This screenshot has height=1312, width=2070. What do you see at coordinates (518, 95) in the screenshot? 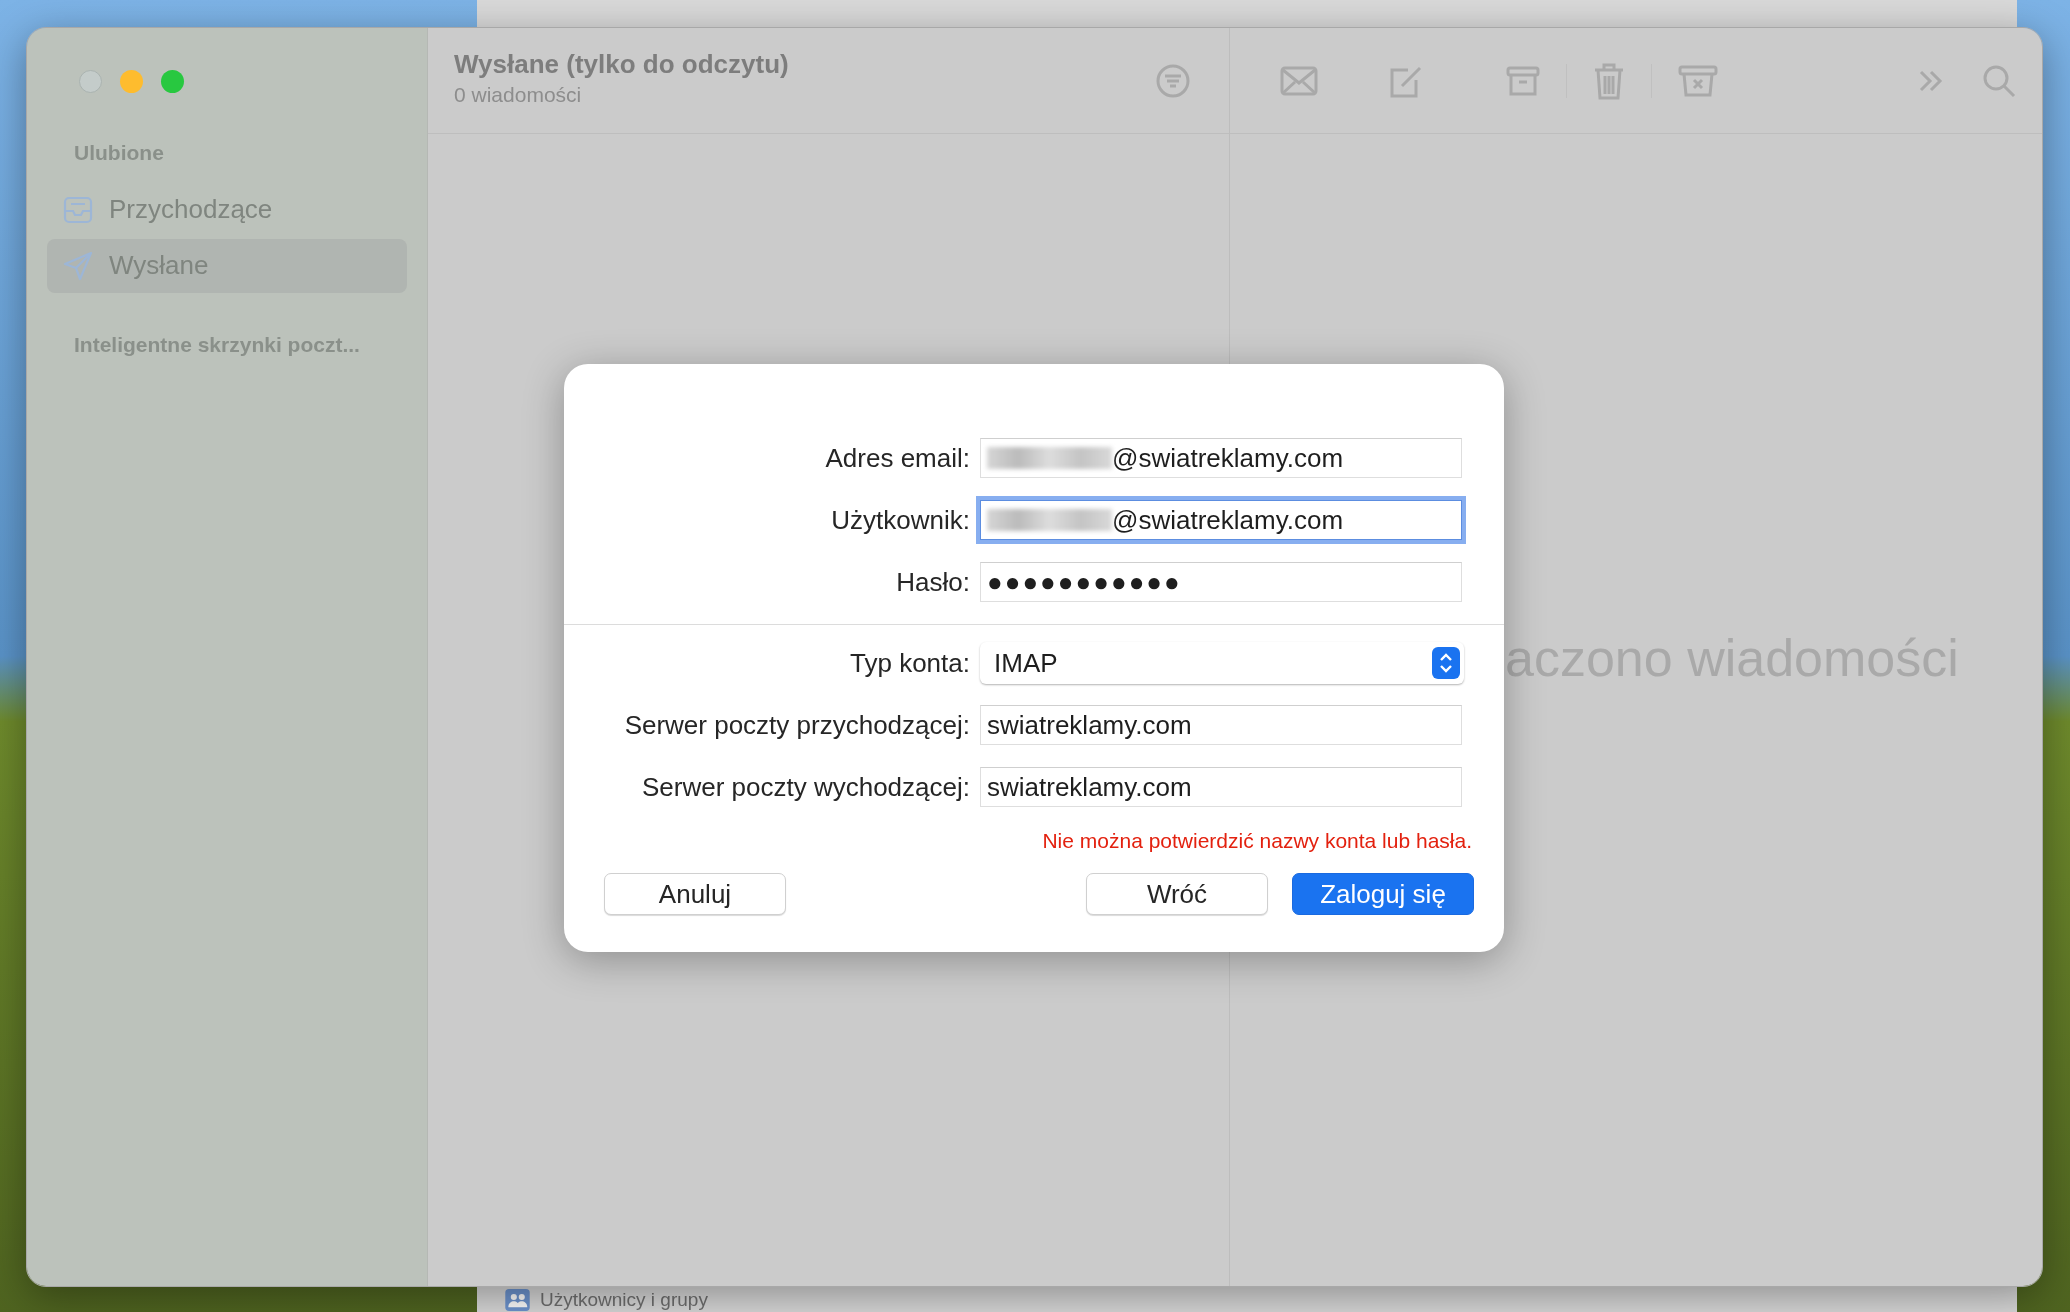
I see `message-count: 0 wiadomości` at bounding box center [518, 95].